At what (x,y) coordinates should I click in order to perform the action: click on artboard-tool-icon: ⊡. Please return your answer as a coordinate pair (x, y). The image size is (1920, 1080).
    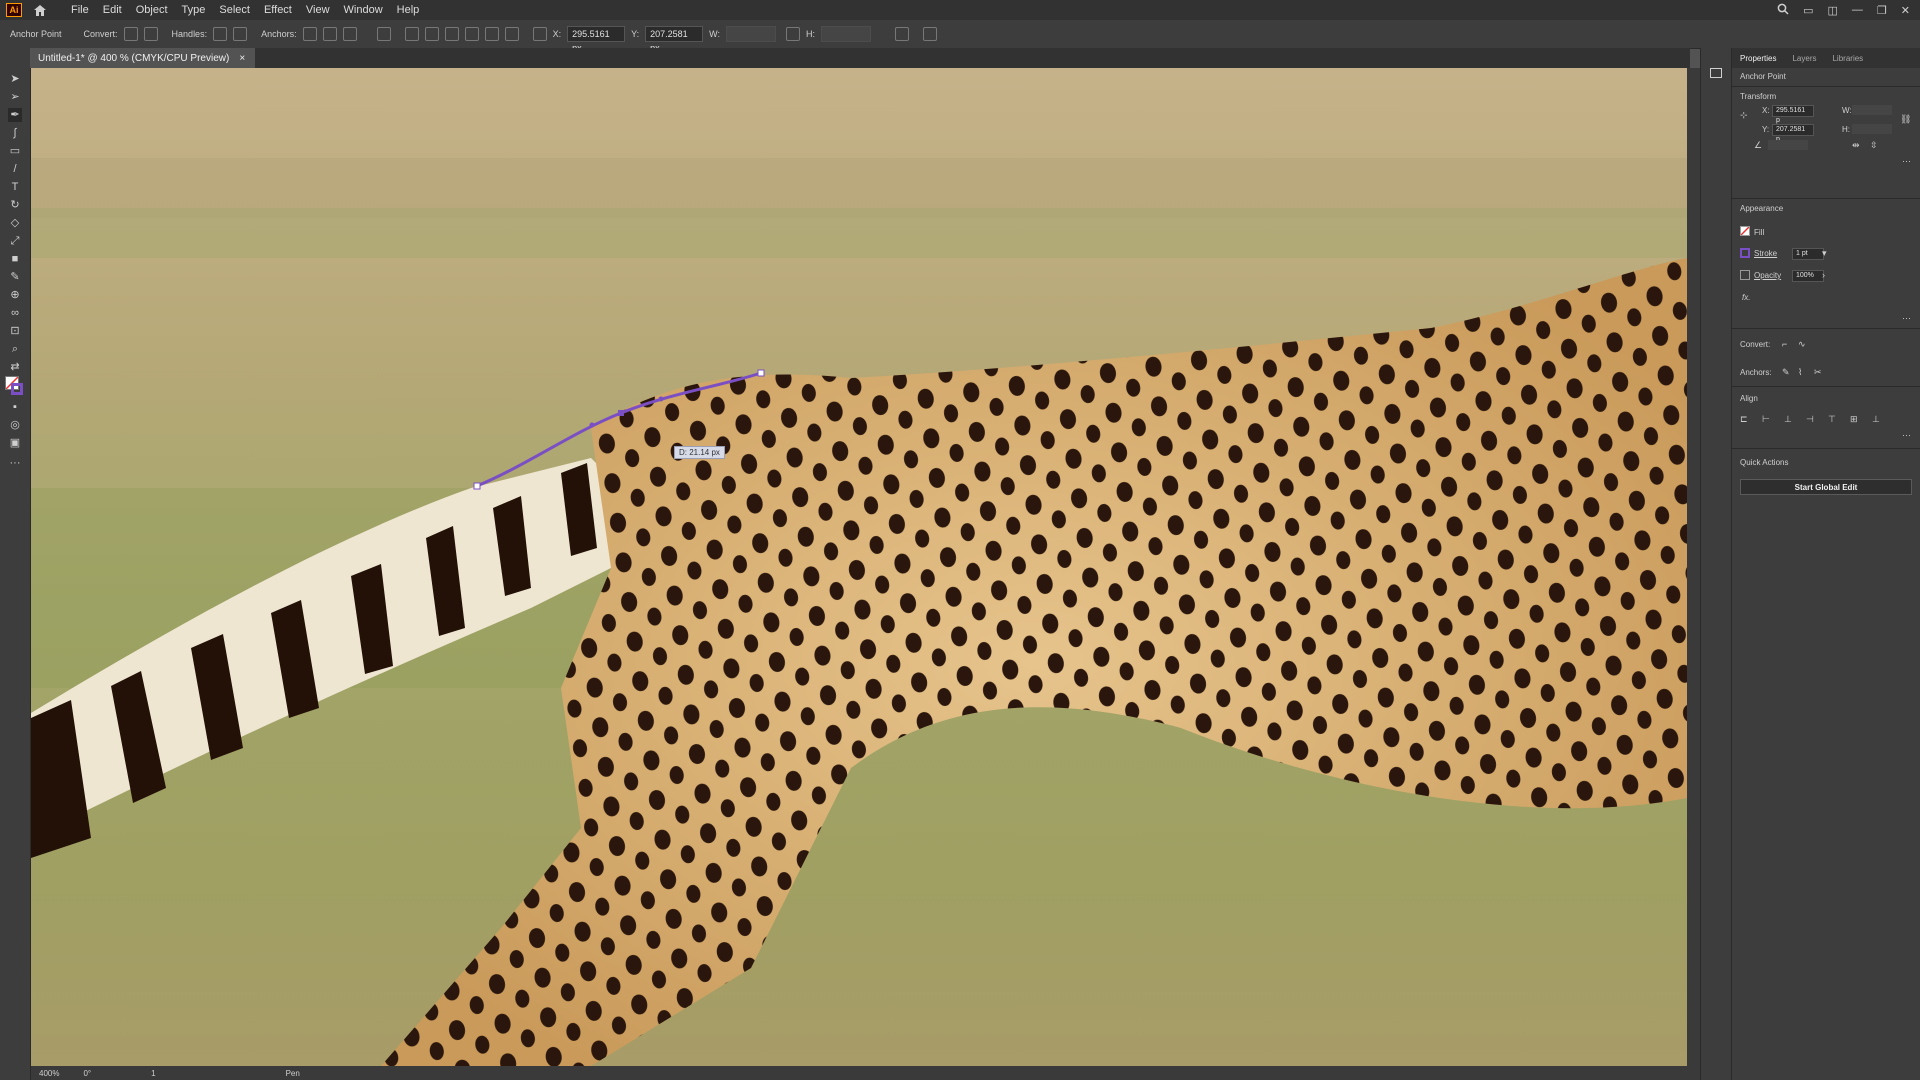
    Looking at the image, I should click on (15, 331).